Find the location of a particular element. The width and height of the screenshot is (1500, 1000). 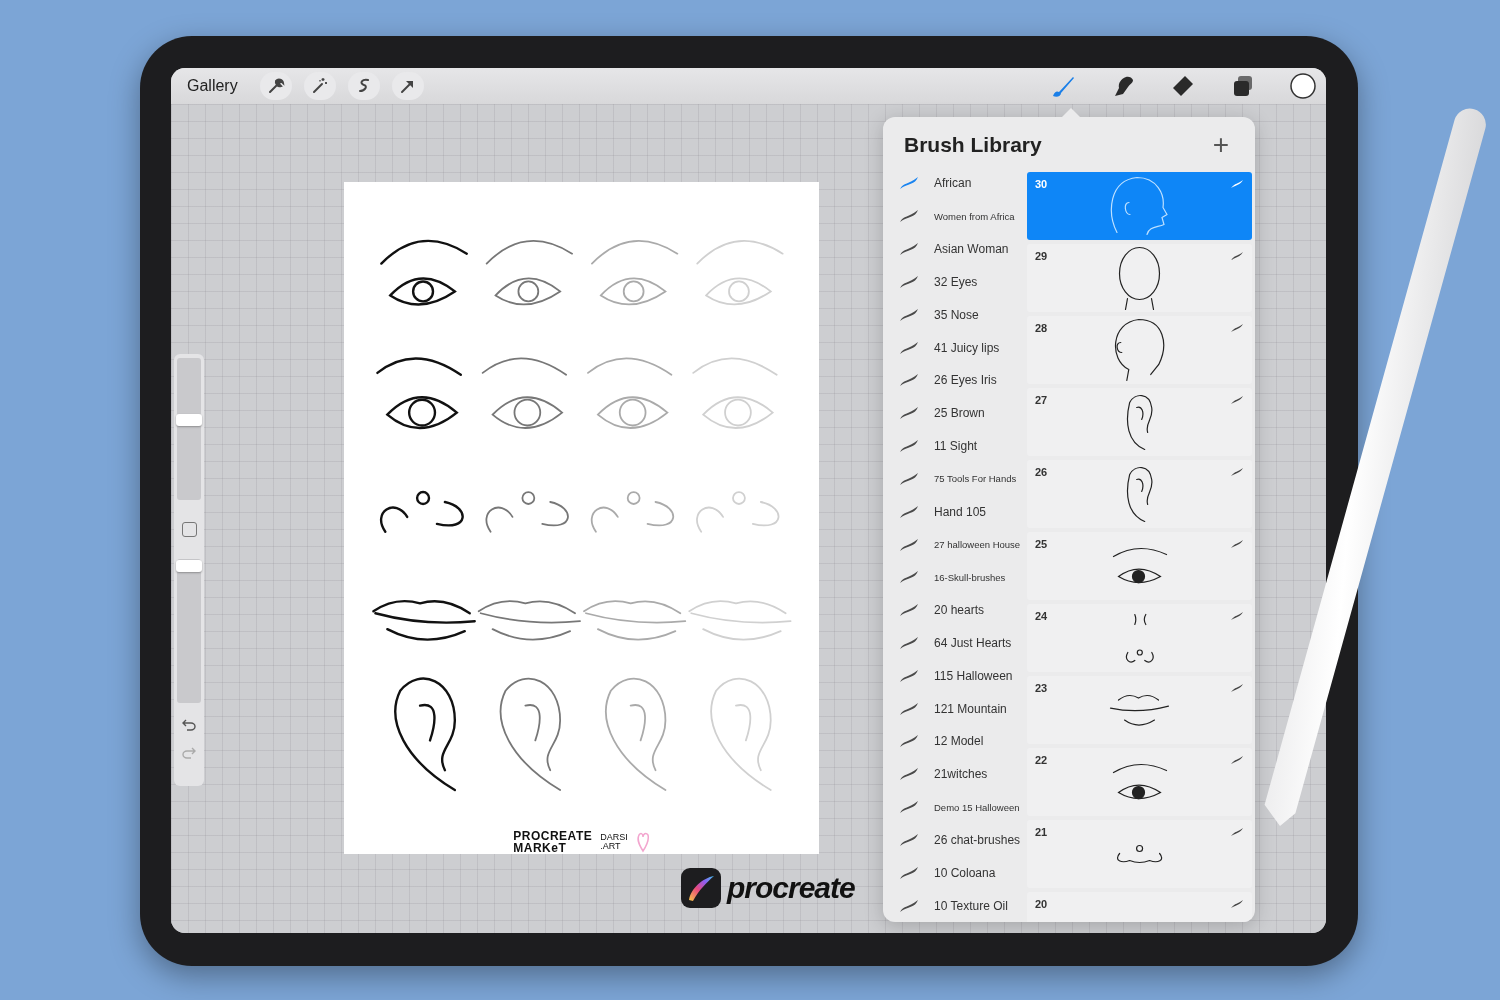

brush-card: 29 is located at coordinates (1139, 278).